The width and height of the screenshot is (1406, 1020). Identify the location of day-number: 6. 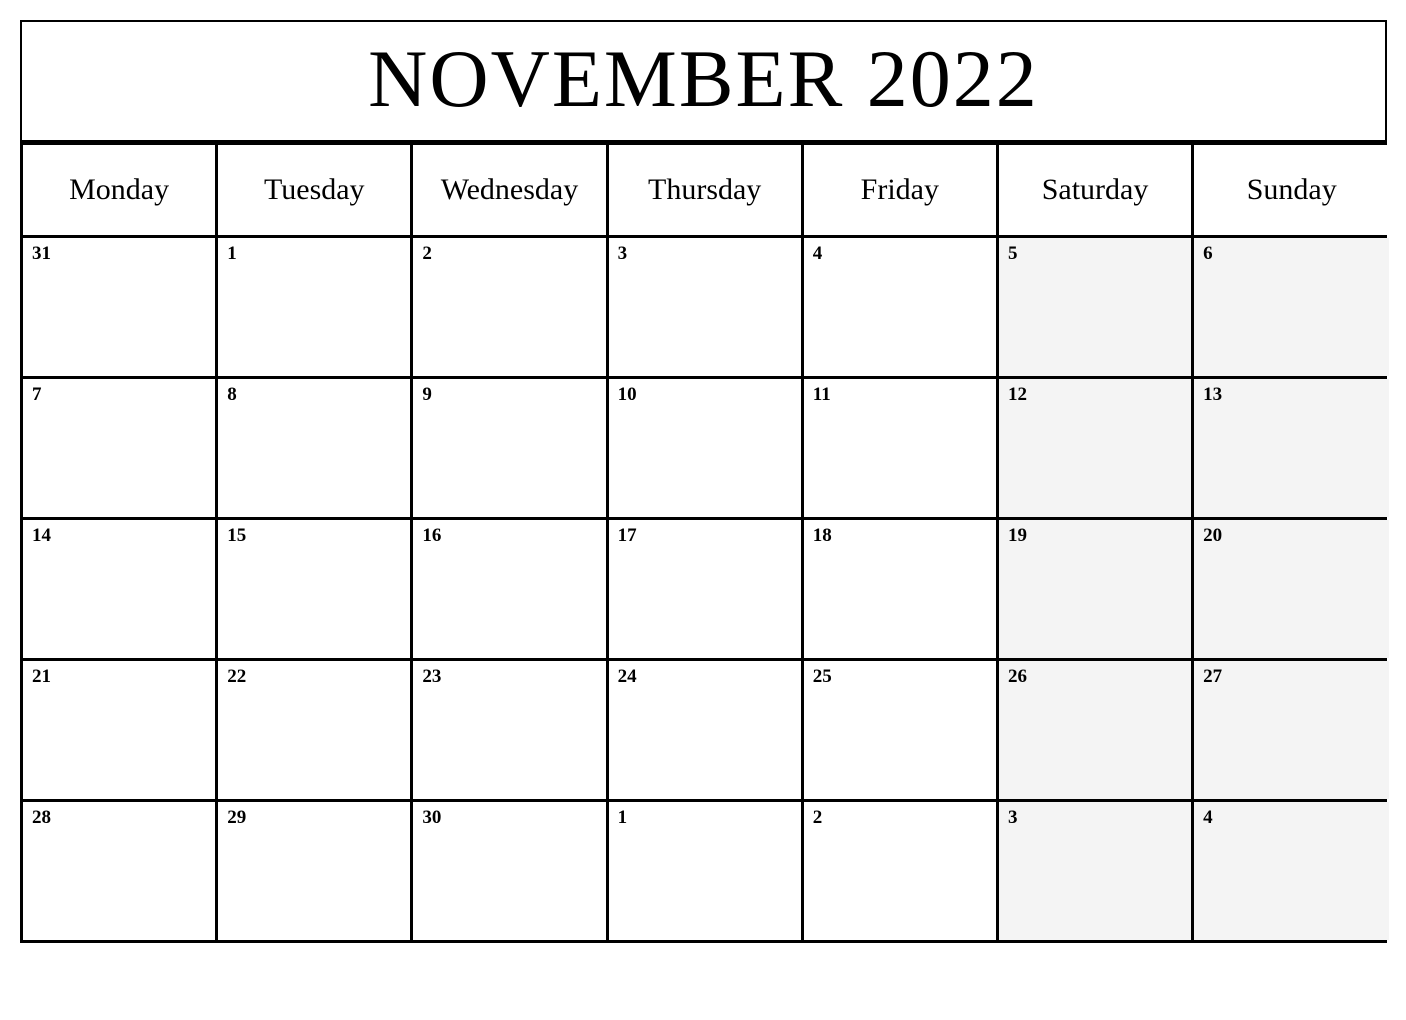
(1208, 253).